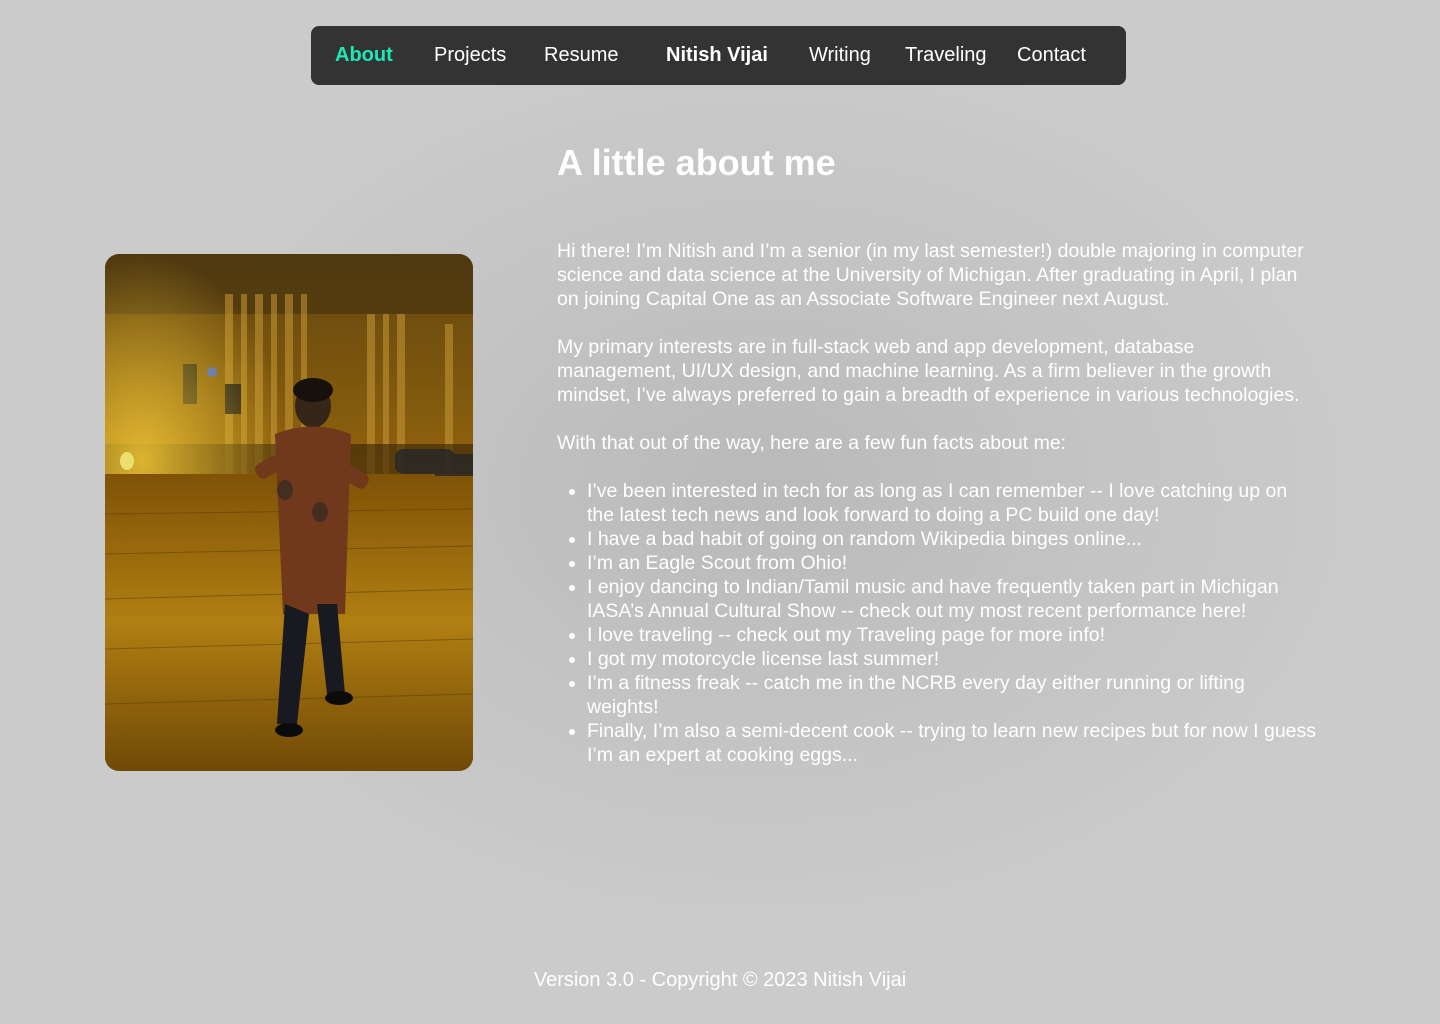 The width and height of the screenshot is (1440, 1024). Describe the element at coordinates (364, 55) in the screenshot. I see `nav-link-about: About` at that location.